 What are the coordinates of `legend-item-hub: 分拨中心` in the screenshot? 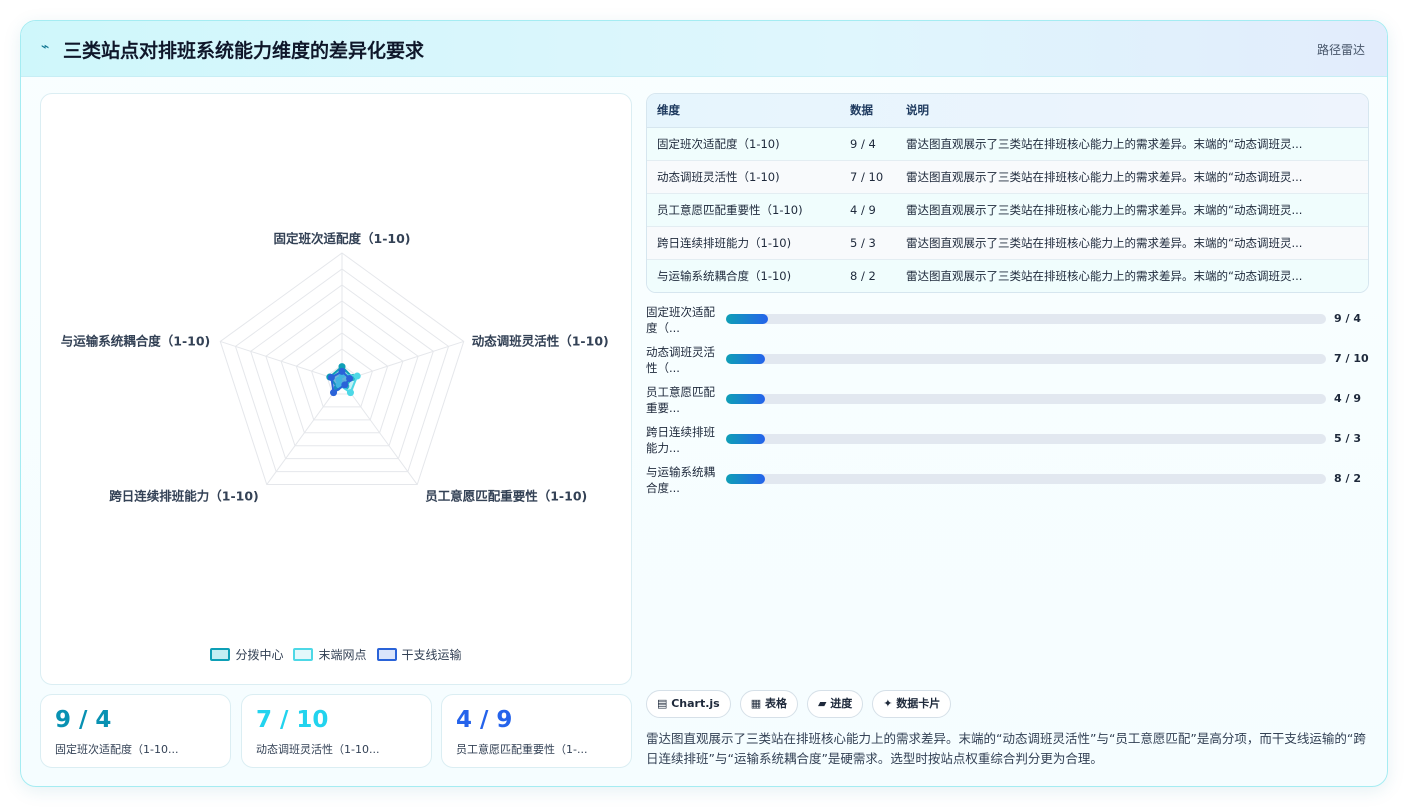 It's located at (246, 654).